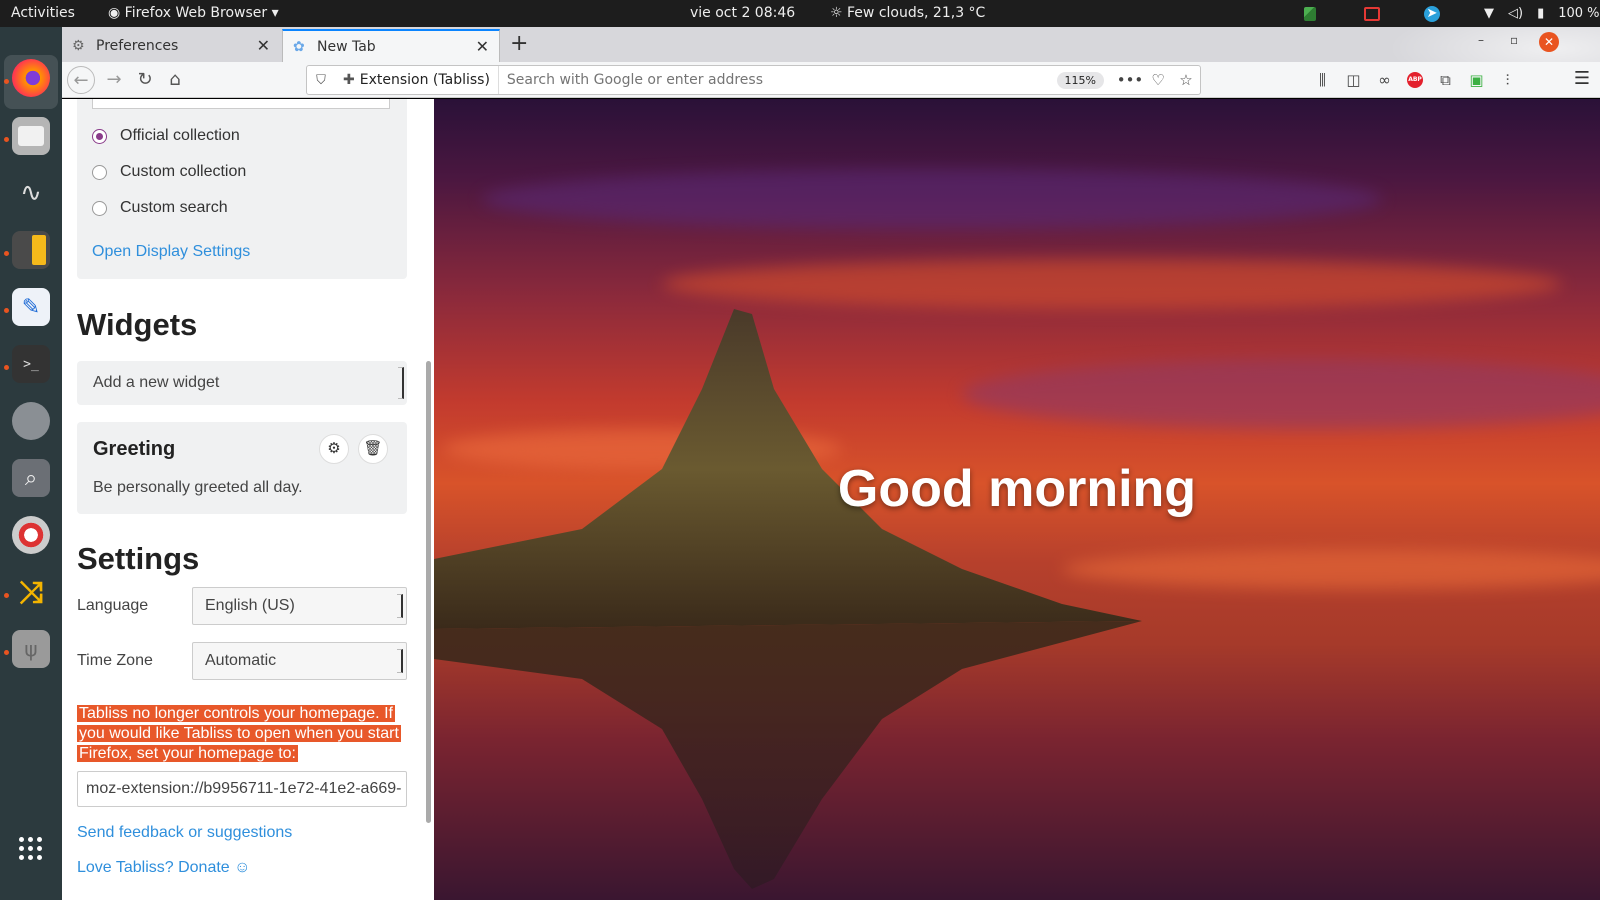 The width and height of the screenshot is (1600, 900). I want to click on radio-label: Custom search, so click(174, 207).